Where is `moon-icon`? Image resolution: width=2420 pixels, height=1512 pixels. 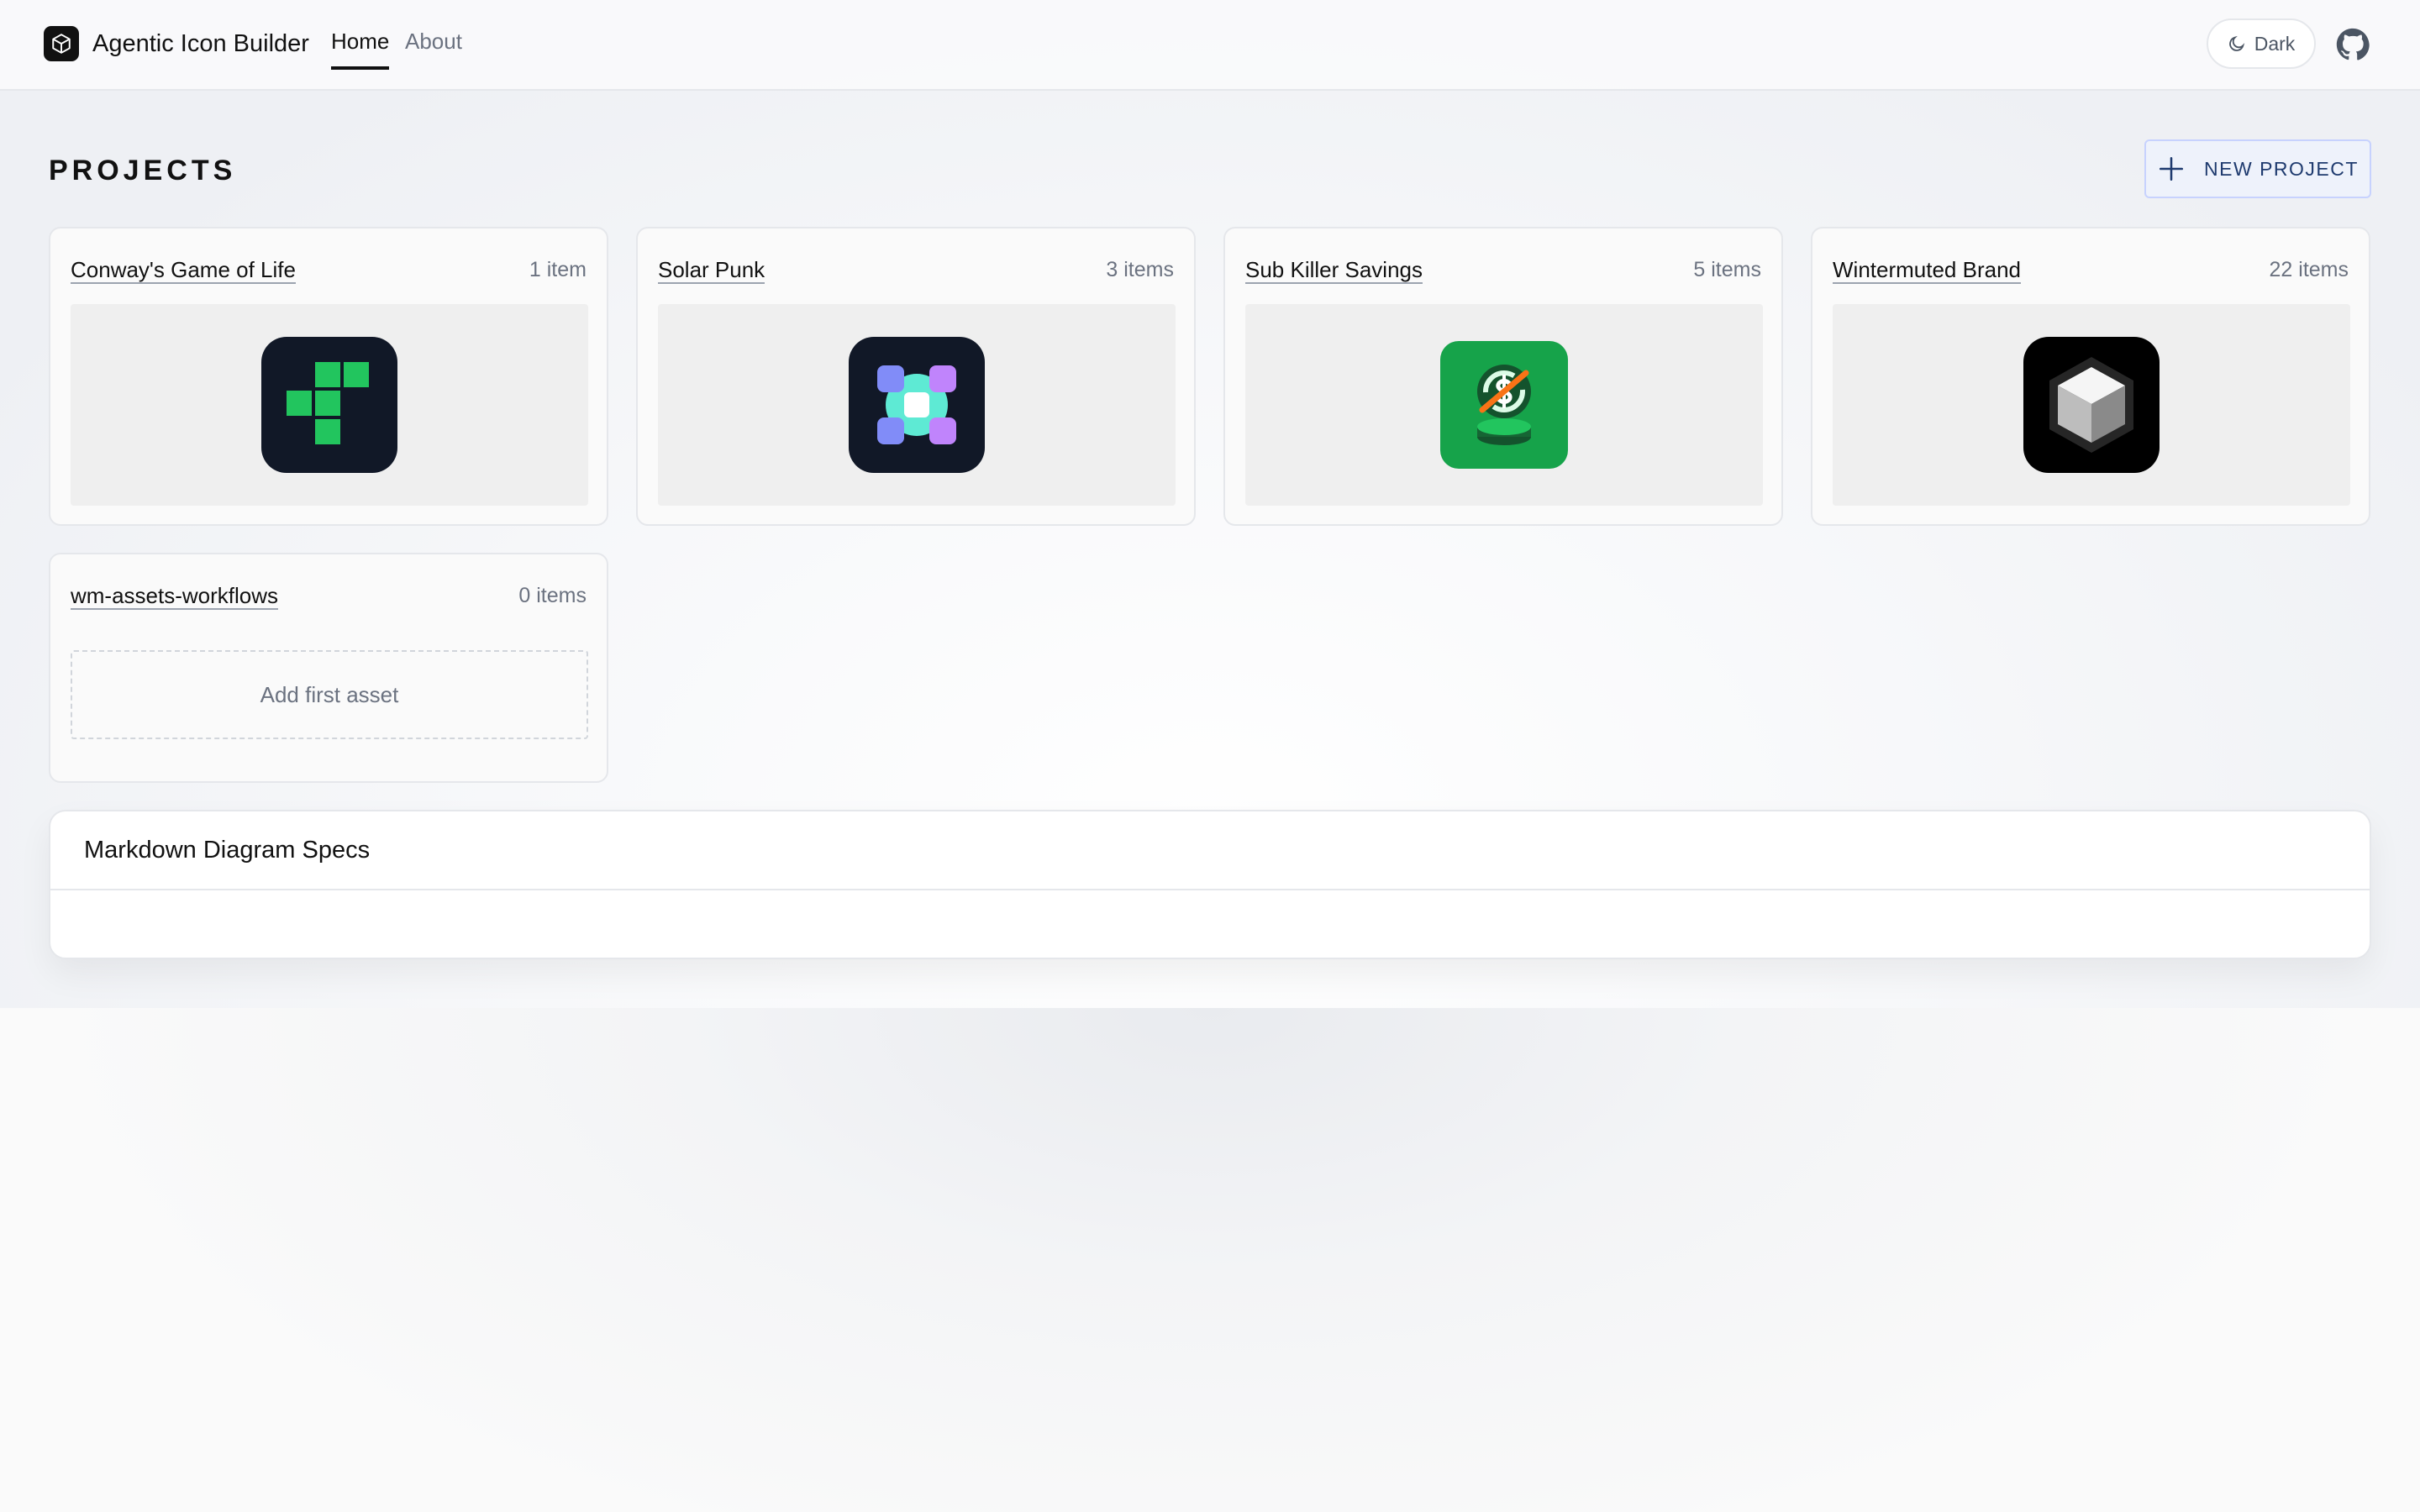
moon-icon is located at coordinates (2236, 43).